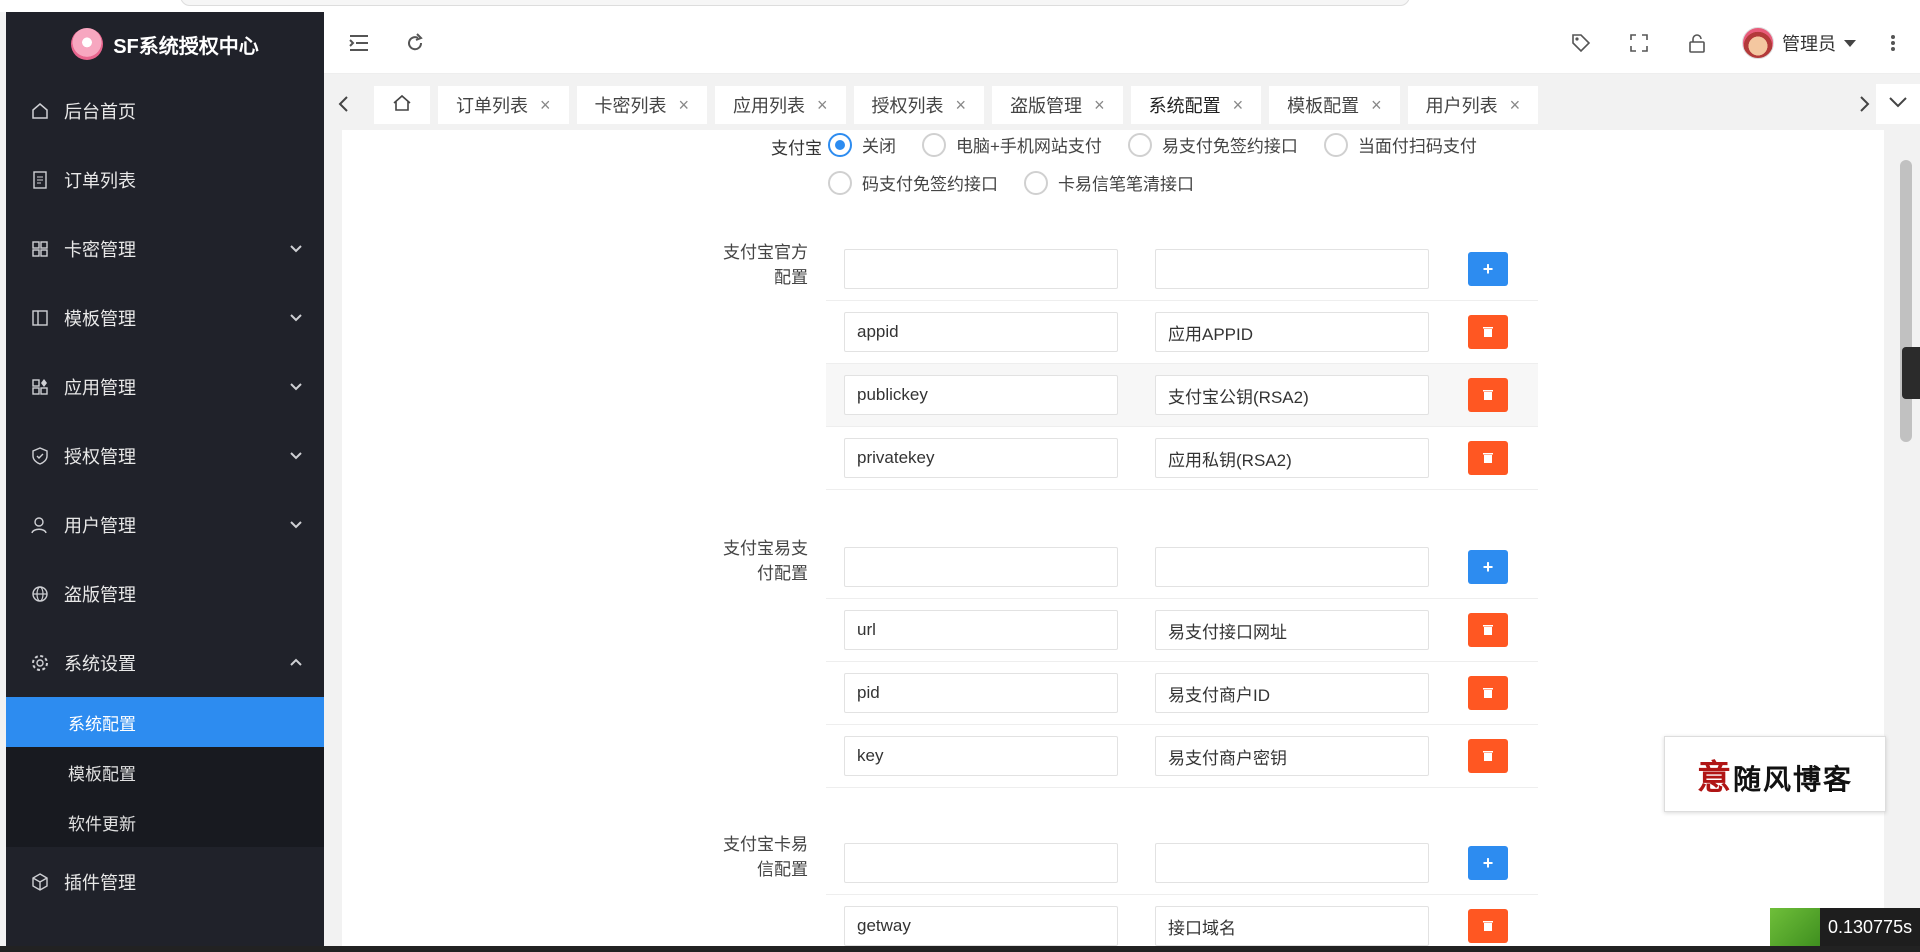  I want to click on scrollbar, so click(1906, 301).